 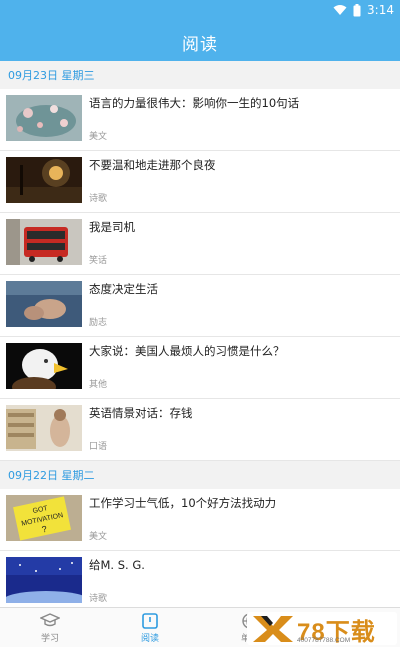 What do you see at coordinates (200, 520) in the screenshot?
I see `list-item: GOT MOTIVATION ? 工作学习士气低，10个好方法找动力 美文` at bounding box center [200, 520].